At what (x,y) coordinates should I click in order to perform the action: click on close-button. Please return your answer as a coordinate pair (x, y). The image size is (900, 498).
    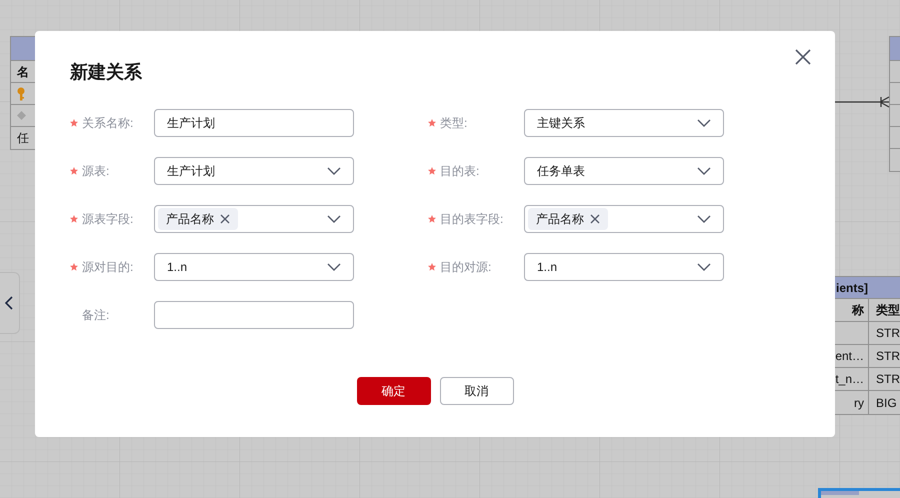
    Looking at the image, I should click on (803, 57).